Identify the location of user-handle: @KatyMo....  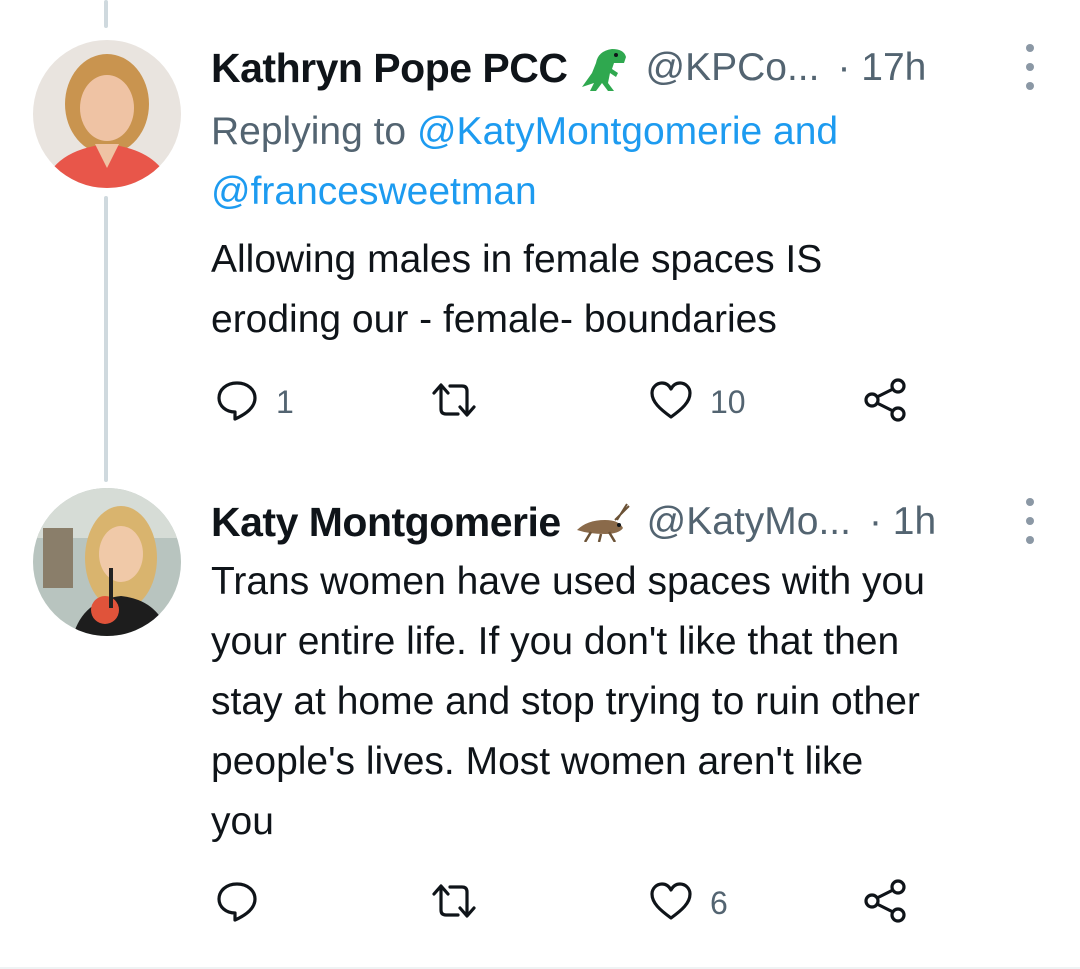
(749, 522).